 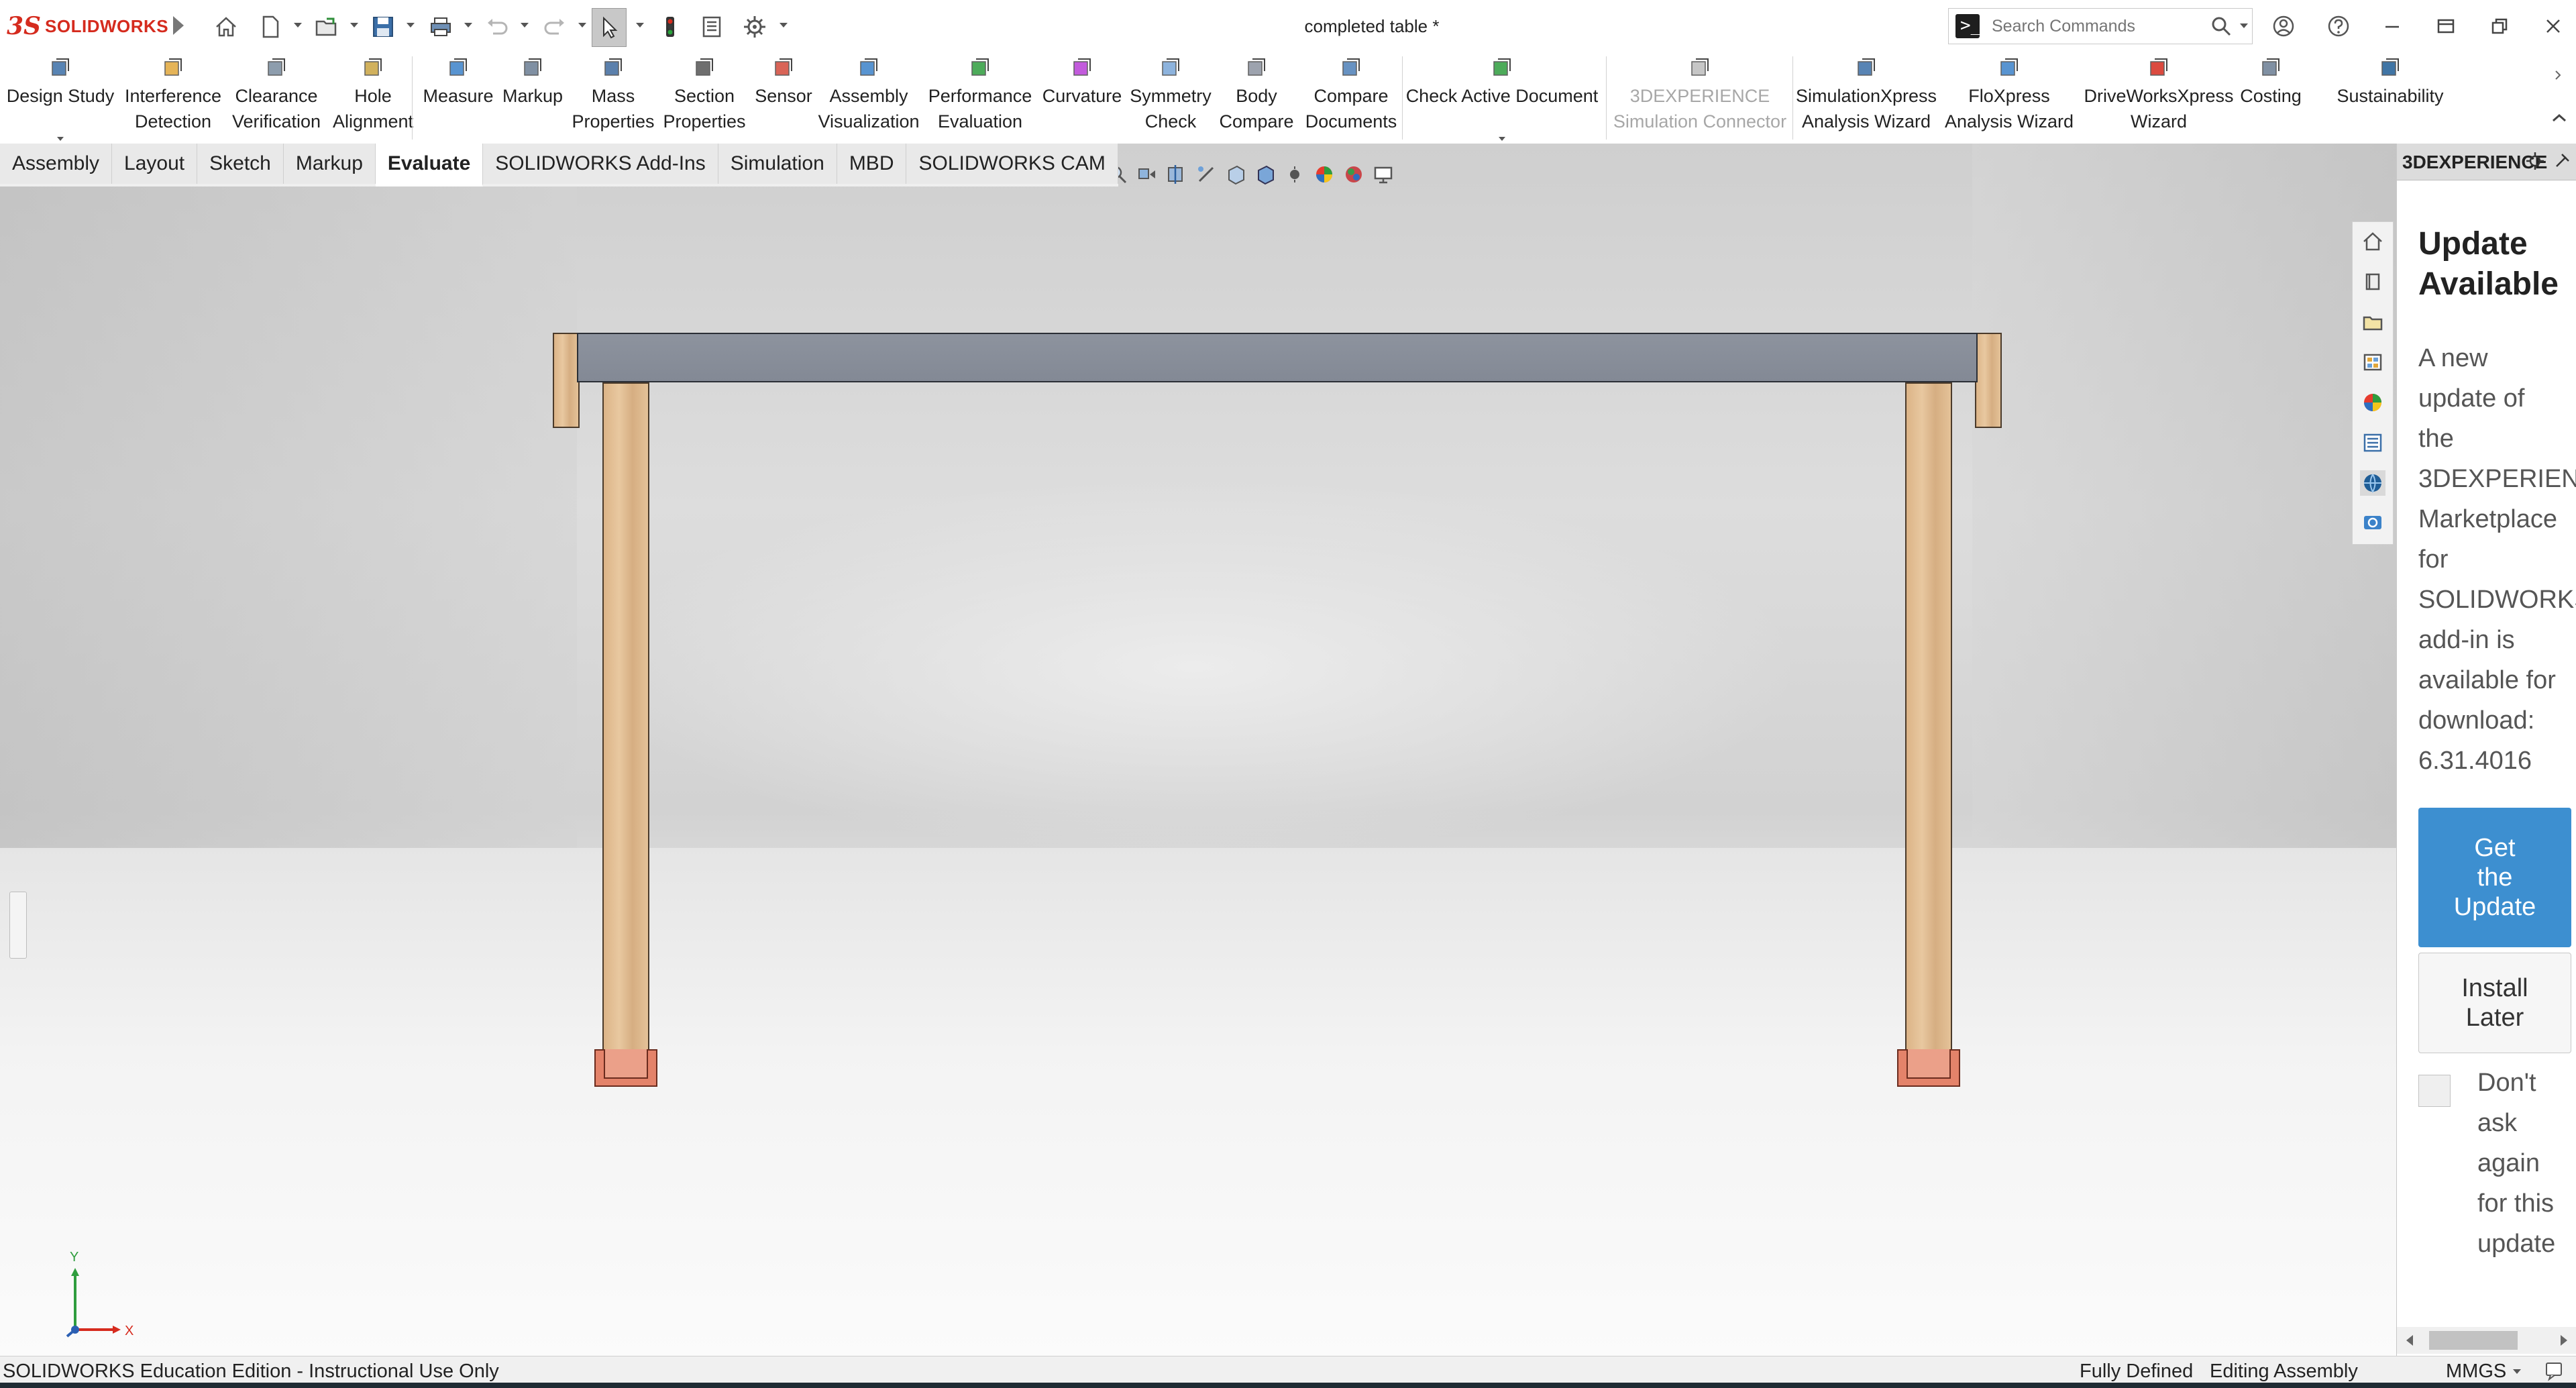 What do you see at coordinates (178, 25) in the screenshot?
I see `menu-expand-arrow-icon` at bounding box center [178, 25].